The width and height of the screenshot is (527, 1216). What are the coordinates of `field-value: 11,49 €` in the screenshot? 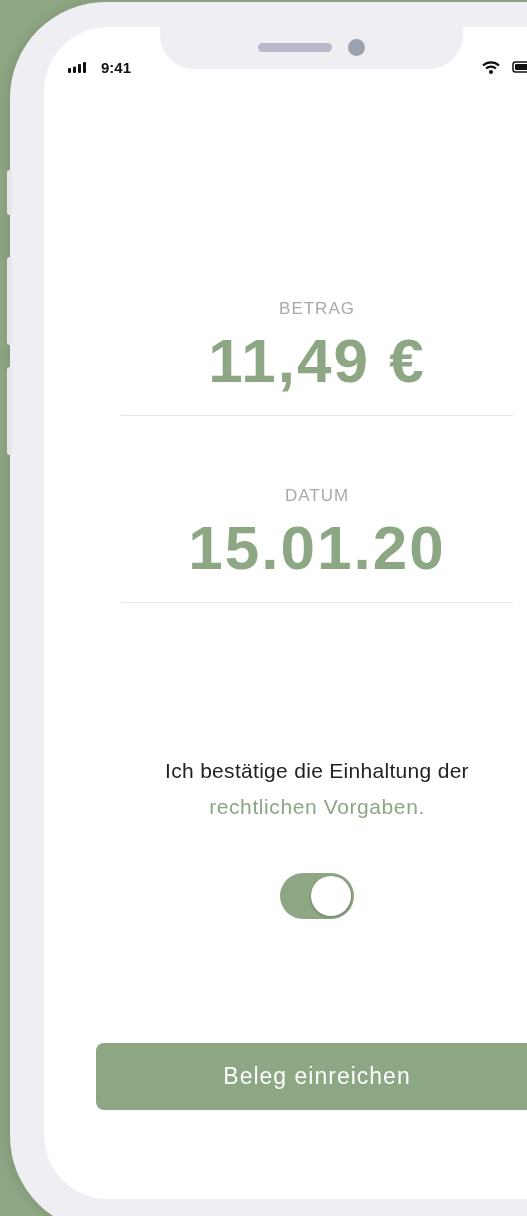 It's located at (317, 361).